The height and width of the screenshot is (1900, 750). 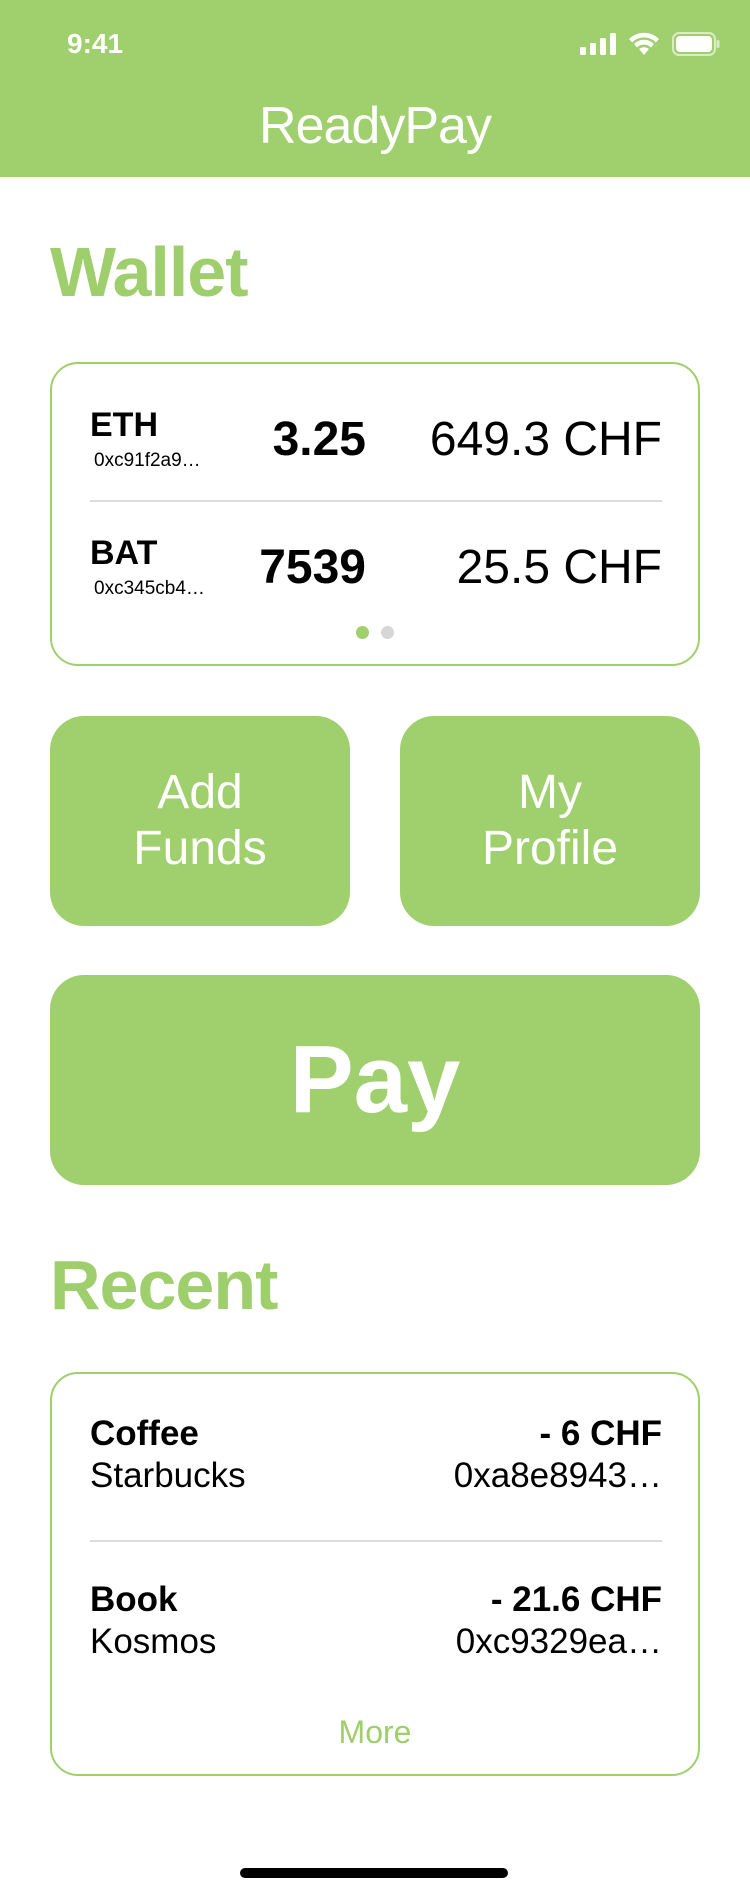 I want to click on transaction-amount: - 21.6 CHF, so click(x=576, y=1599).